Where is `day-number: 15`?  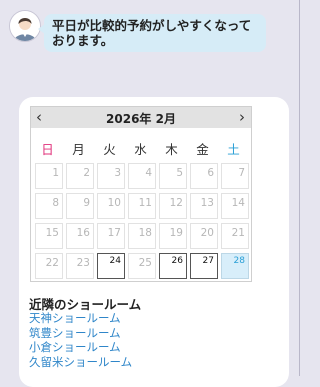
day-number: 15 is located at coordinates (52, 233).